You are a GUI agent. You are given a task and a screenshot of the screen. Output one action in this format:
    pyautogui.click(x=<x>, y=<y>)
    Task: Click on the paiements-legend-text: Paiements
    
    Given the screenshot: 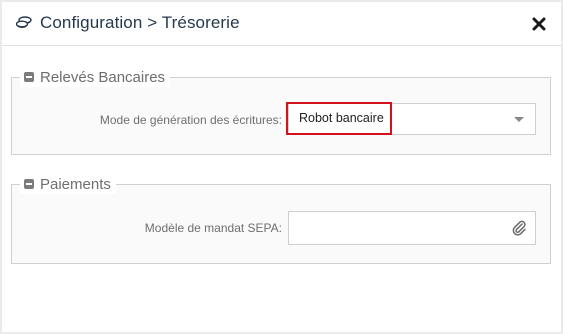 What is the action you would take?
    pyautogui.click(x=75, y=184)
    